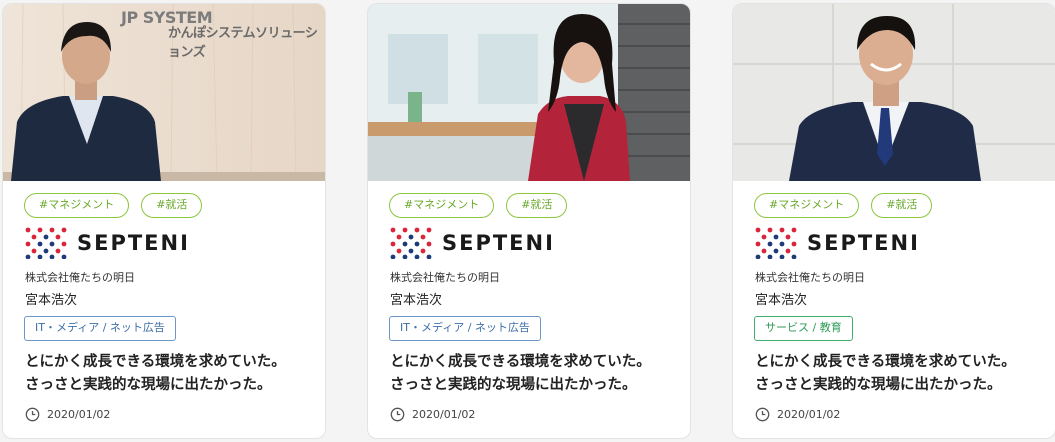 This screenshot has height=442, width=1055. I want to click on industry-badge: サービス / 教育, so click(803, 328).